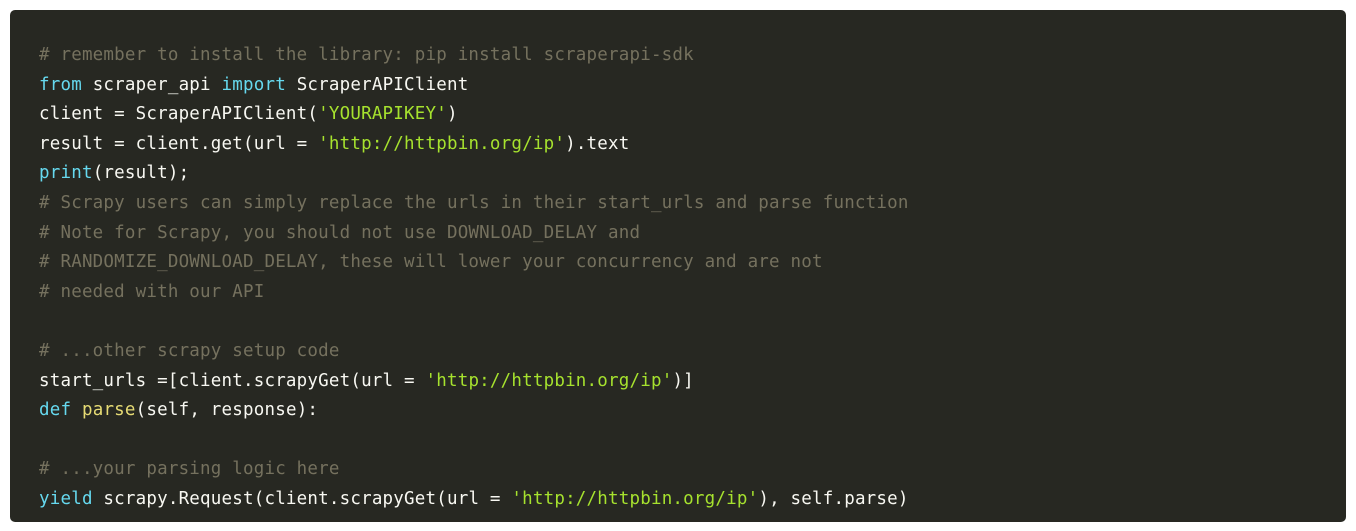 The height and width of the screenshot is (531, 1356). I want to click on code-token-plain: ), so click(452, 114).